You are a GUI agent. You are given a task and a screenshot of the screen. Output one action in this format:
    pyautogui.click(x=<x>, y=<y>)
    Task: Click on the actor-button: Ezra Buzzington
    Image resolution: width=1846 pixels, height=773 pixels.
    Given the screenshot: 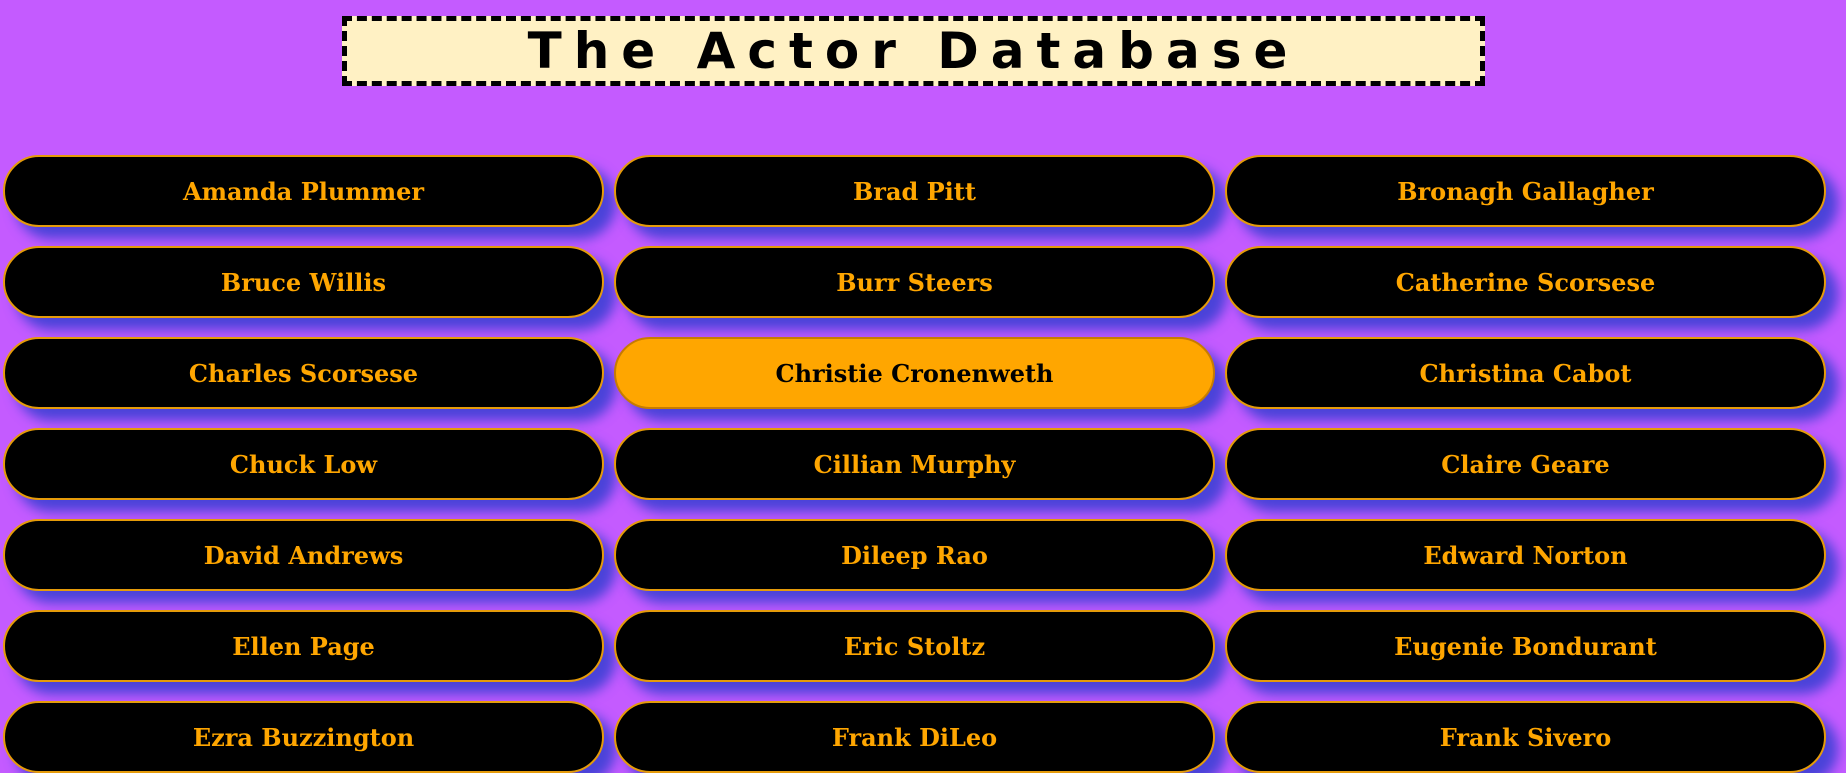 What is the action you would take?
    pyautogui.click(x=303, y=737)
    